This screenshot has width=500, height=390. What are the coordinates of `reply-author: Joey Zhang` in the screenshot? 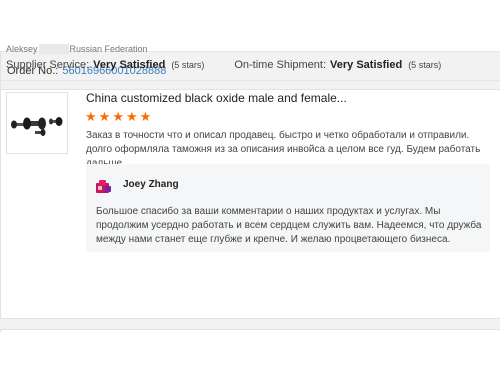 It's located at (151, 184).